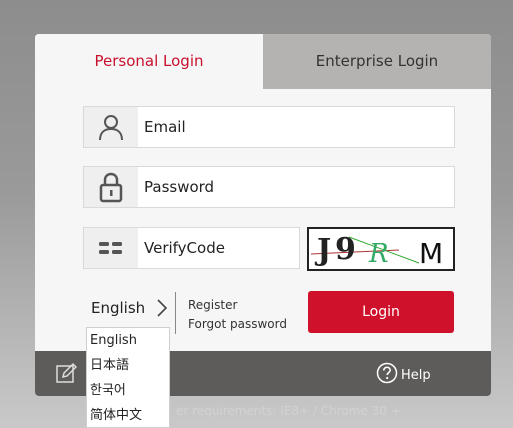 Image resolution: width=513 pixels, height=428 pixels. What do you see at coordinates (111, 187) in the screenshot?
I see `lock-icon` at bounding box center [111, 187].